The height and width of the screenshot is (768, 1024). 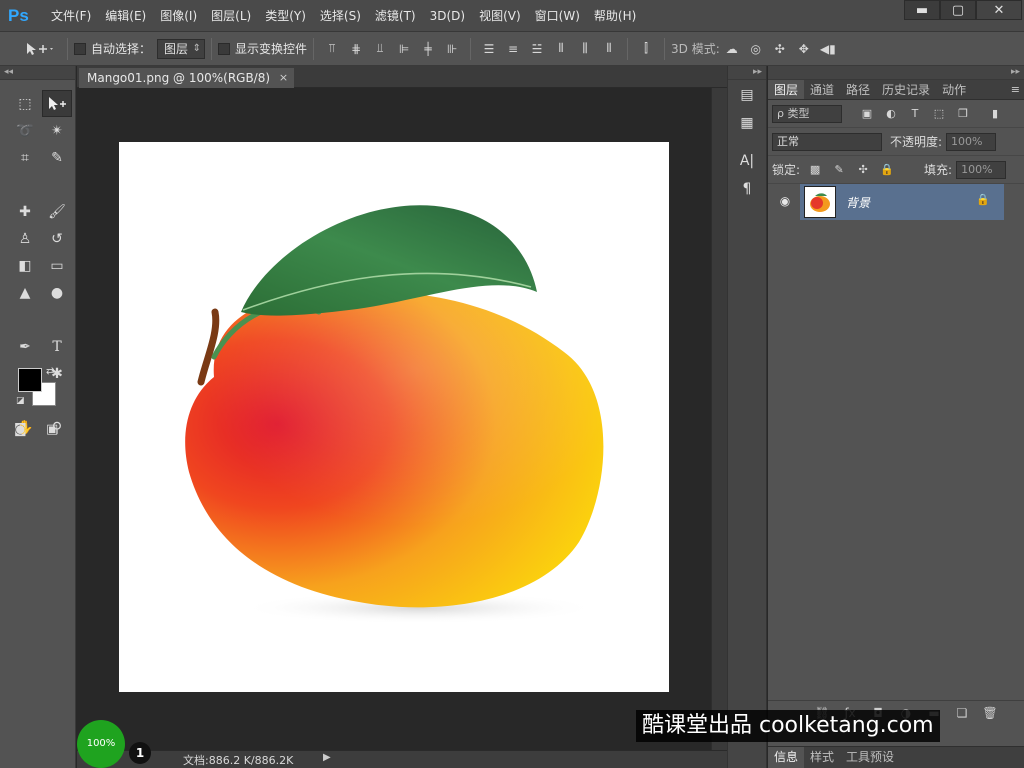 What do you see at coordinates (785, 201) in the screenshot?
I see `layer-visibility-eye-icon: ◉` at bounding box center [785, 201].